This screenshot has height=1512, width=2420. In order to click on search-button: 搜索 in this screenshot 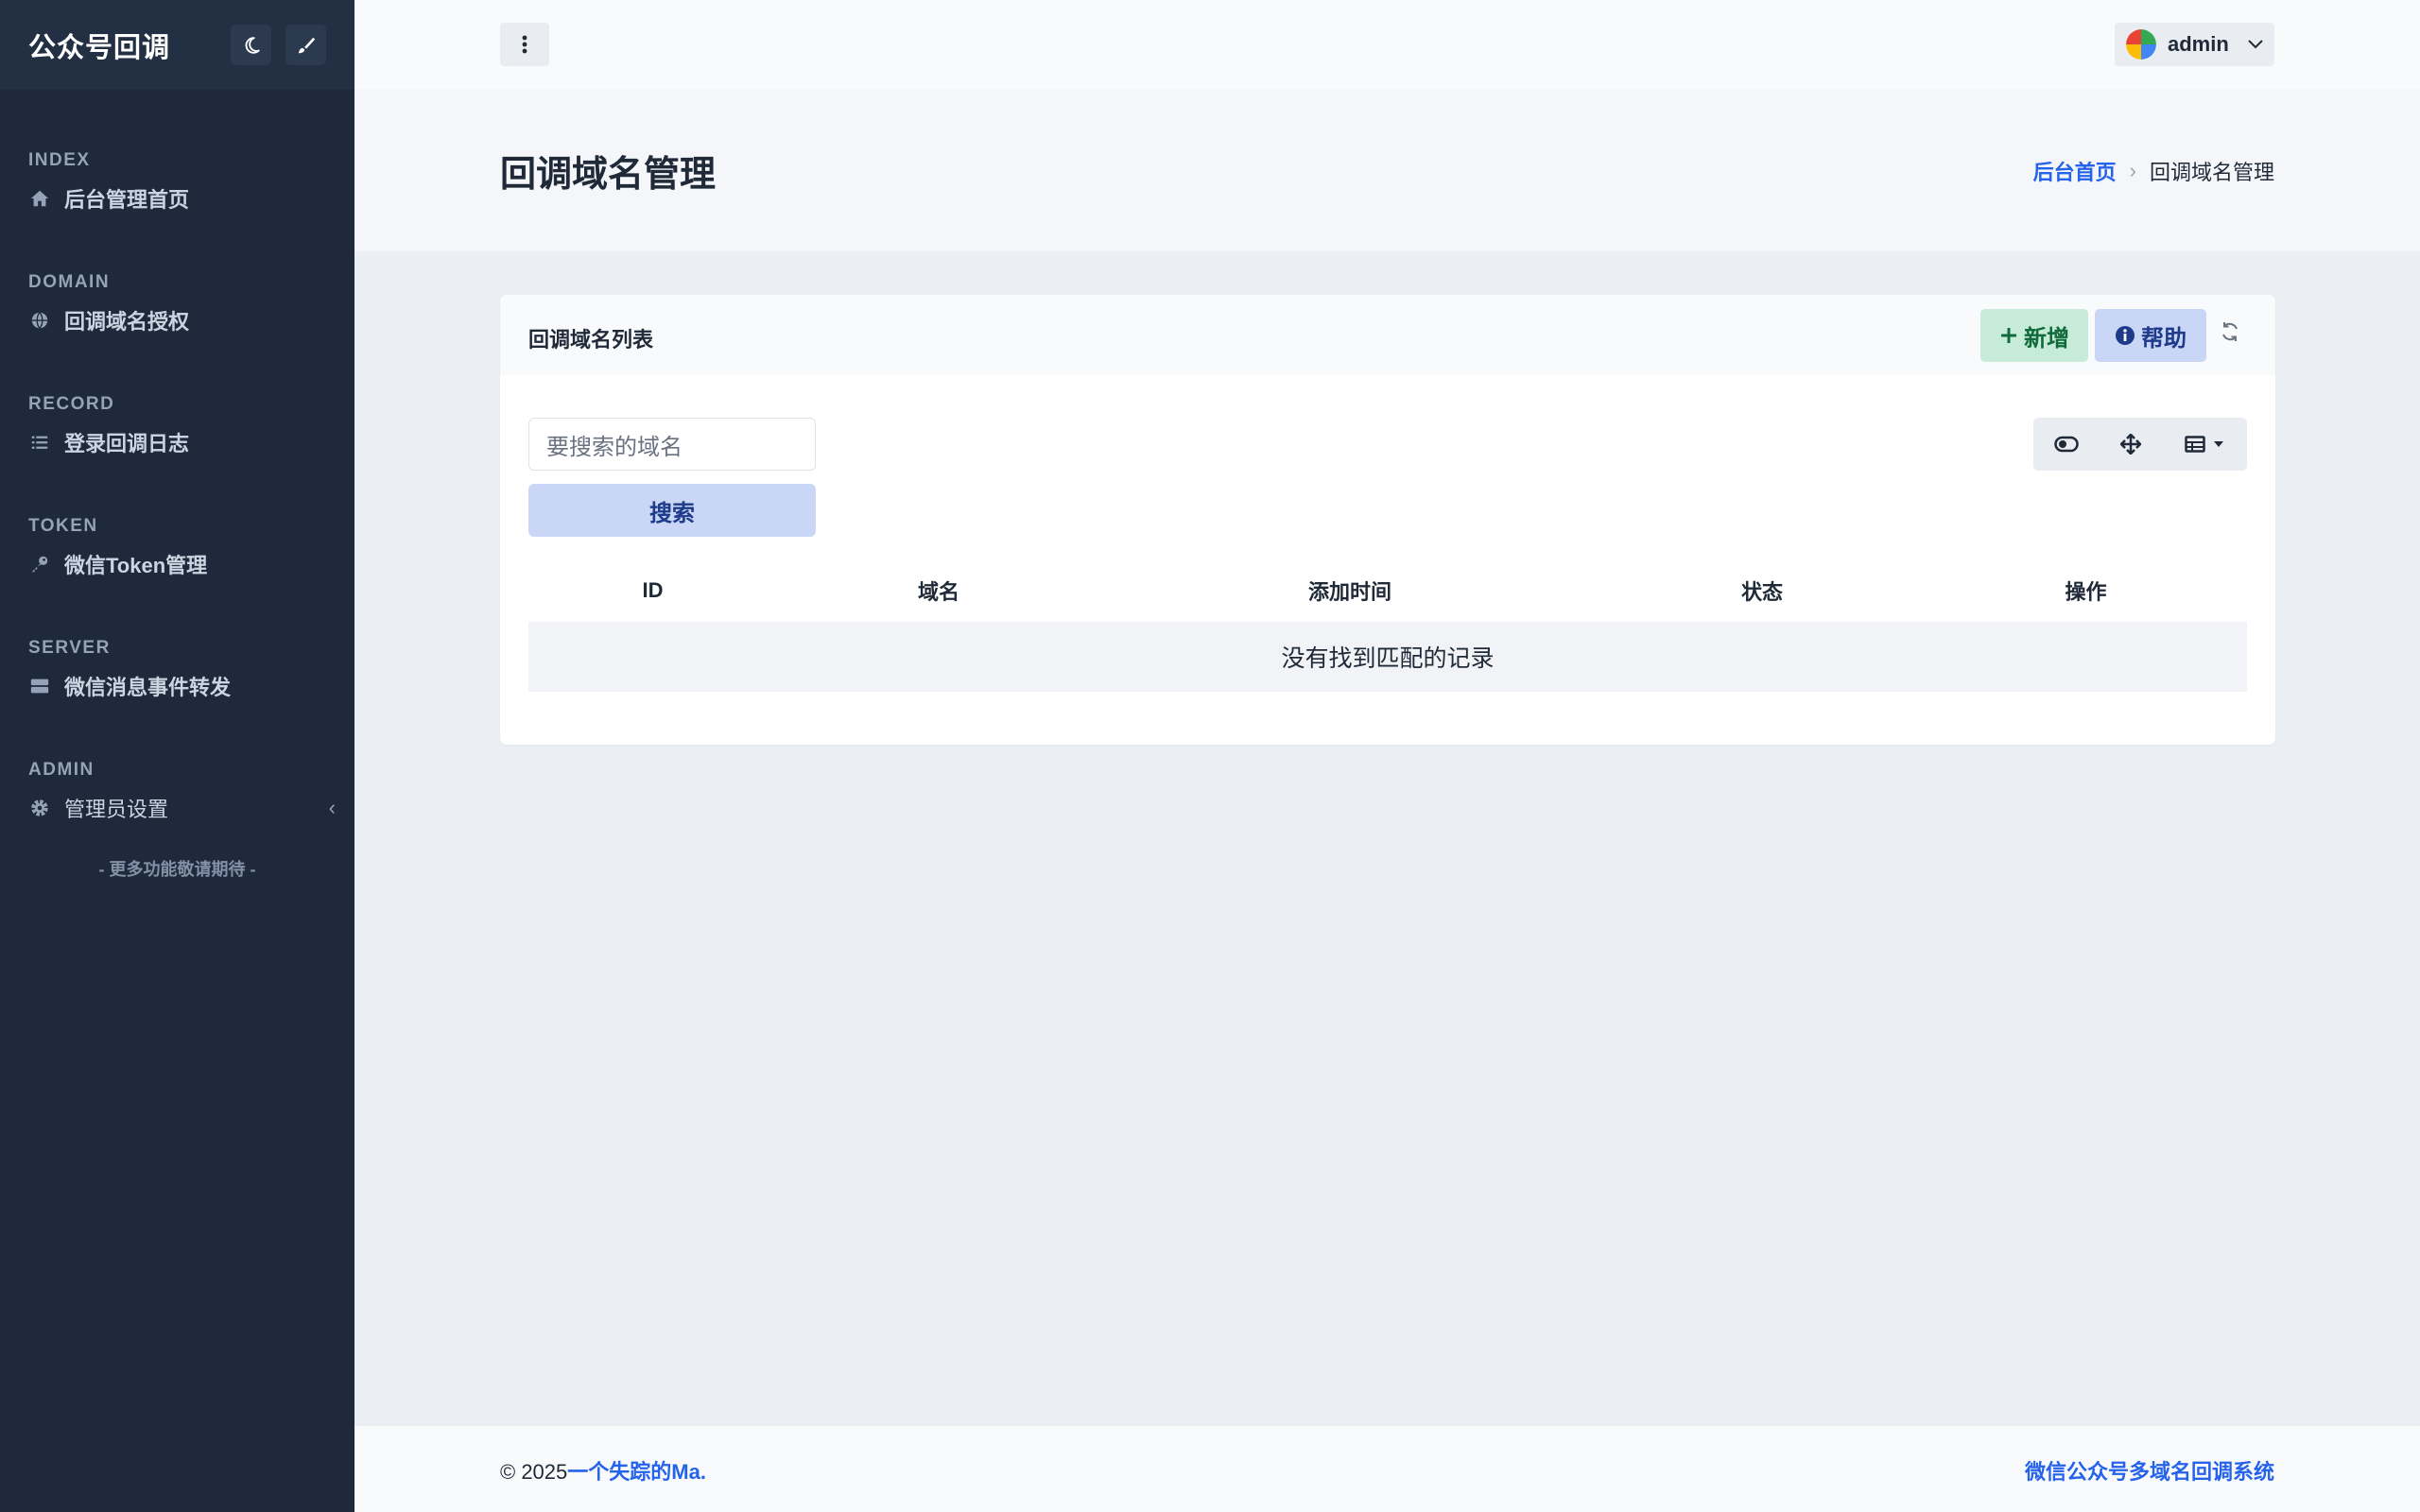, I will do `click(672, 510)`.